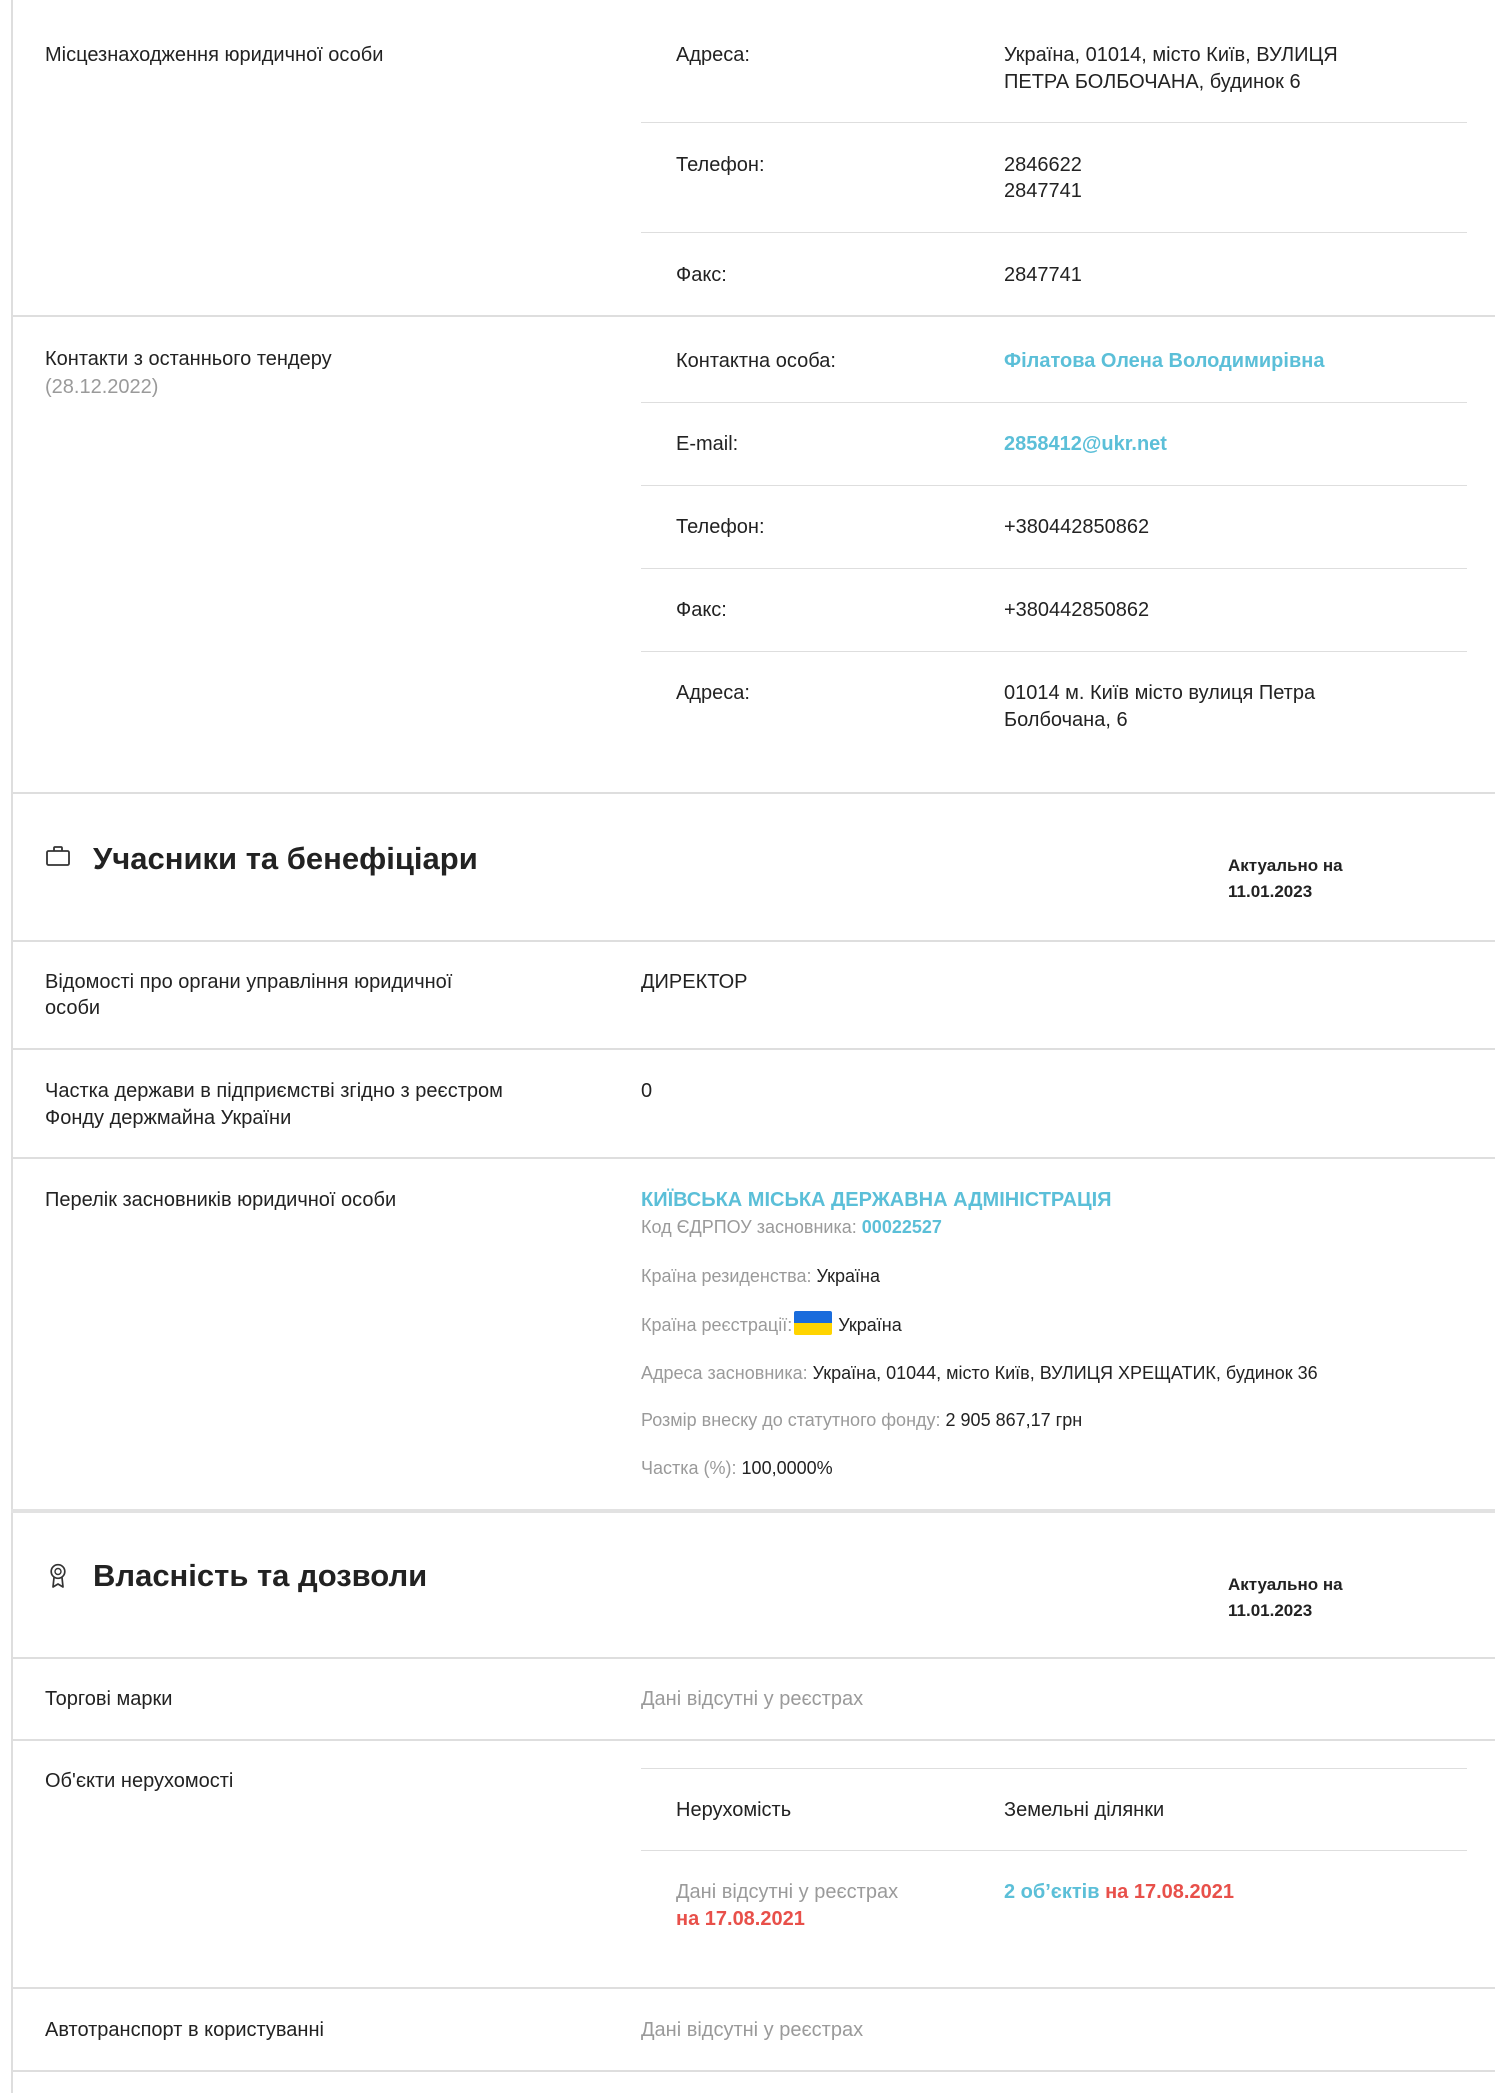 The image size is (1495, 2093). Describe the element at coordinates (73, 1008) in the screenshot. I see `management-label-line2: особи` at that location.